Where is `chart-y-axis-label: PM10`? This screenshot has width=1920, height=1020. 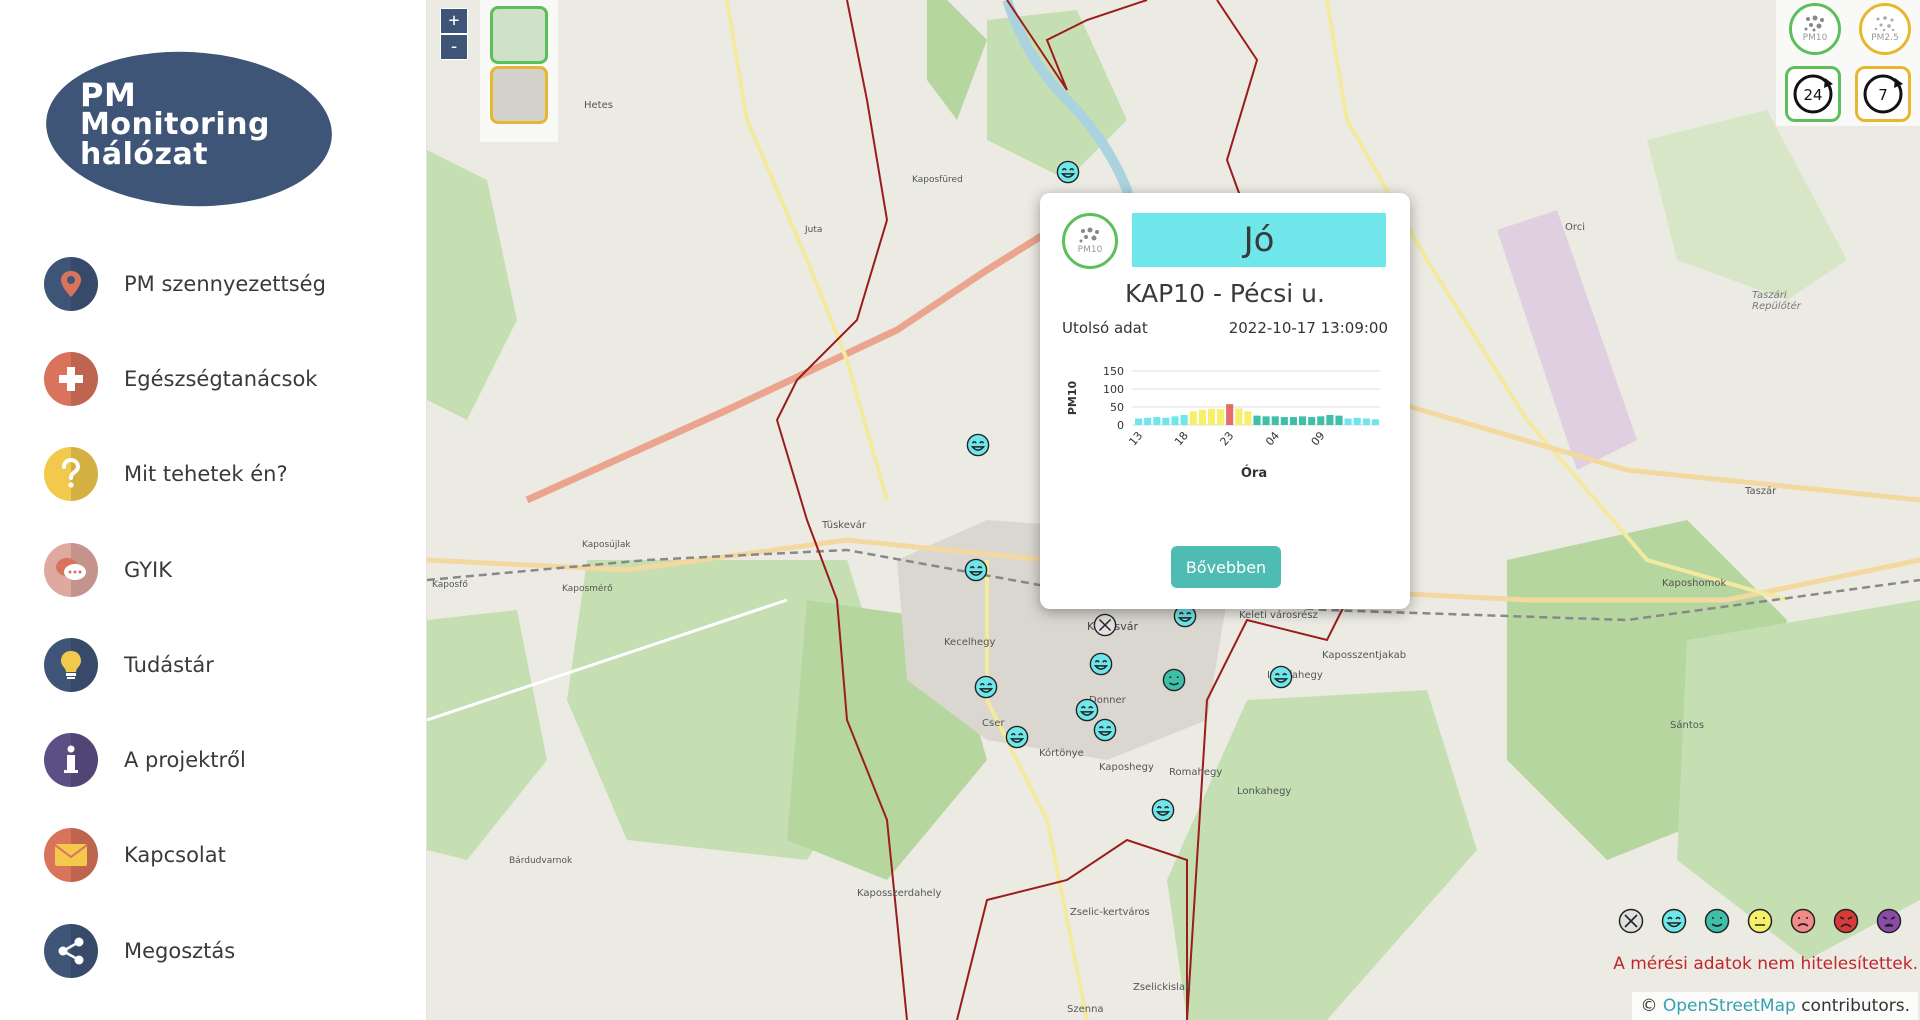 chart-y-axis-label: PM10 is located at coordinates (1072, 398).